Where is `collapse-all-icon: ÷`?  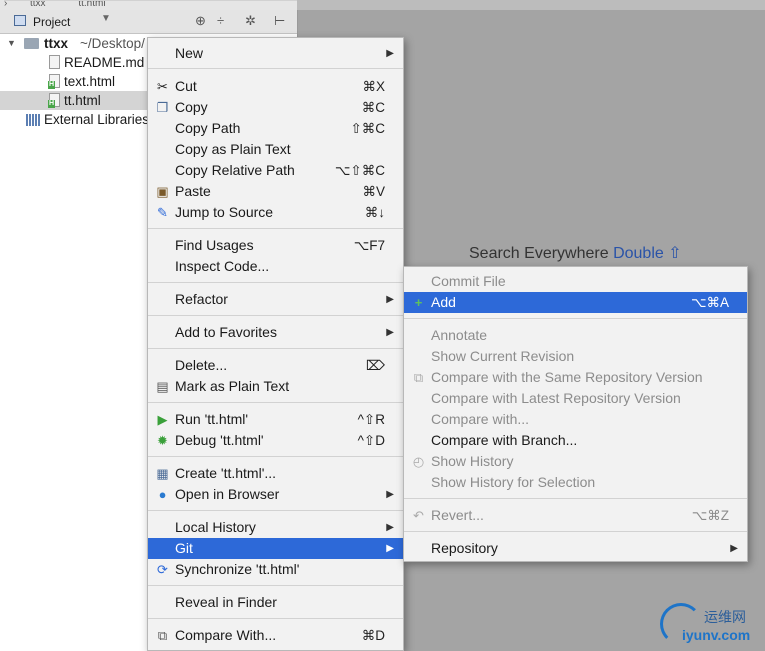 collapse-all-icon: ÷ is located at coordinates (220, 20).